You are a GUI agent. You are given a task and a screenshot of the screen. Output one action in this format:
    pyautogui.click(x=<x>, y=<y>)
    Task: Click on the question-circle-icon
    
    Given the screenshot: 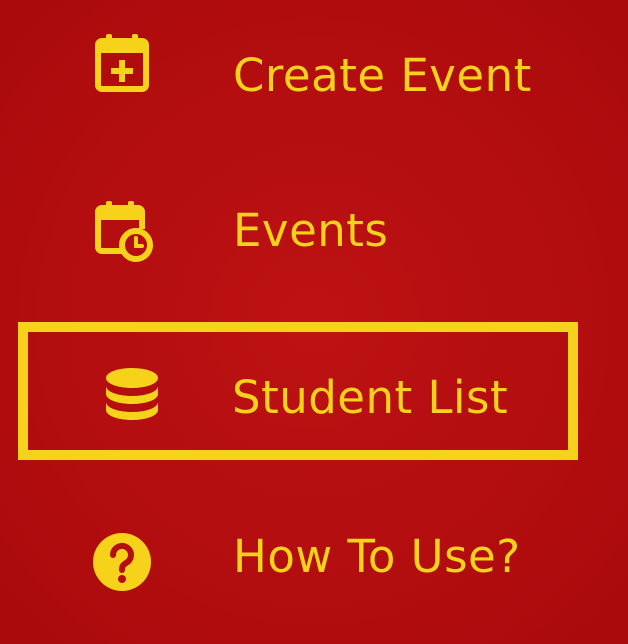 What is the action you would take?
    pyautogui.click(x=122, y=562)
    